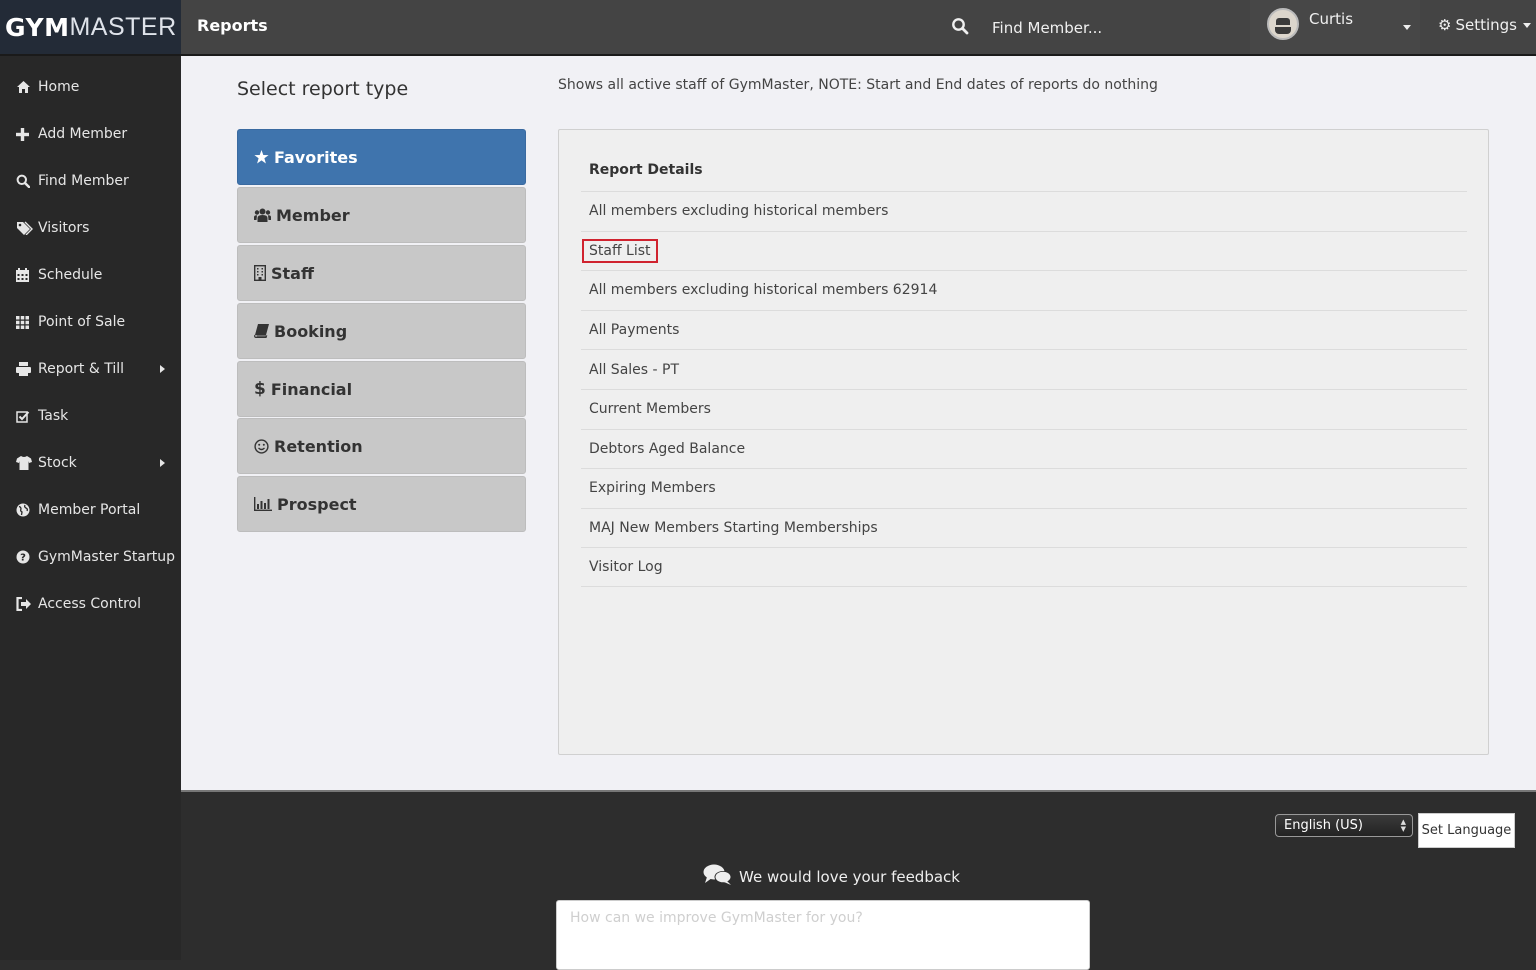 This screenshot has height=970, width=1536. Describe the element at coordinates (381, 504) in the screenshot. I see `category-prospect-button: Prospect` at that location.